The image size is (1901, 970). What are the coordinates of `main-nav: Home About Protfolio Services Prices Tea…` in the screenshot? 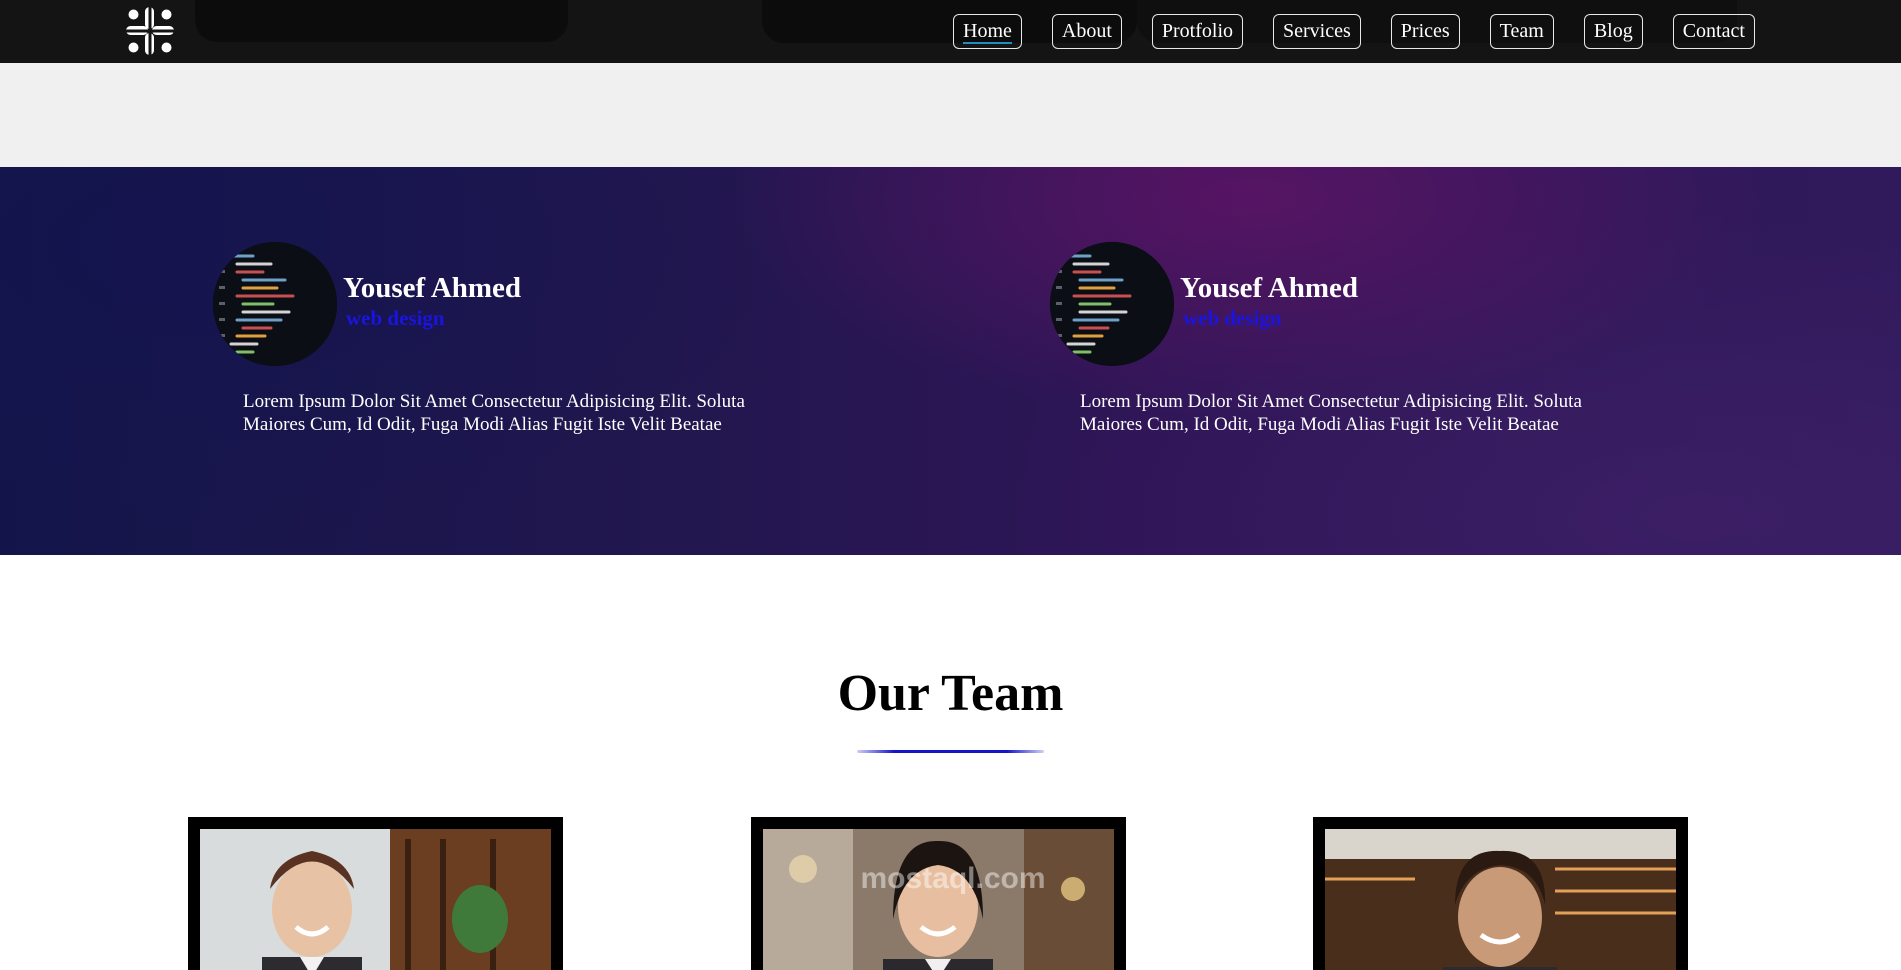 It's located at (1354, 31).